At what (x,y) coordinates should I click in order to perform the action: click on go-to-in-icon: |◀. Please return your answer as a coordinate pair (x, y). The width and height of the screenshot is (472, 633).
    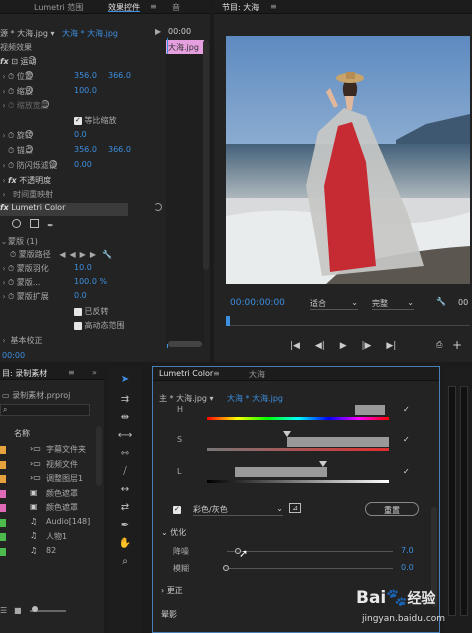
    Looking at the image, I should click on (295, 346).